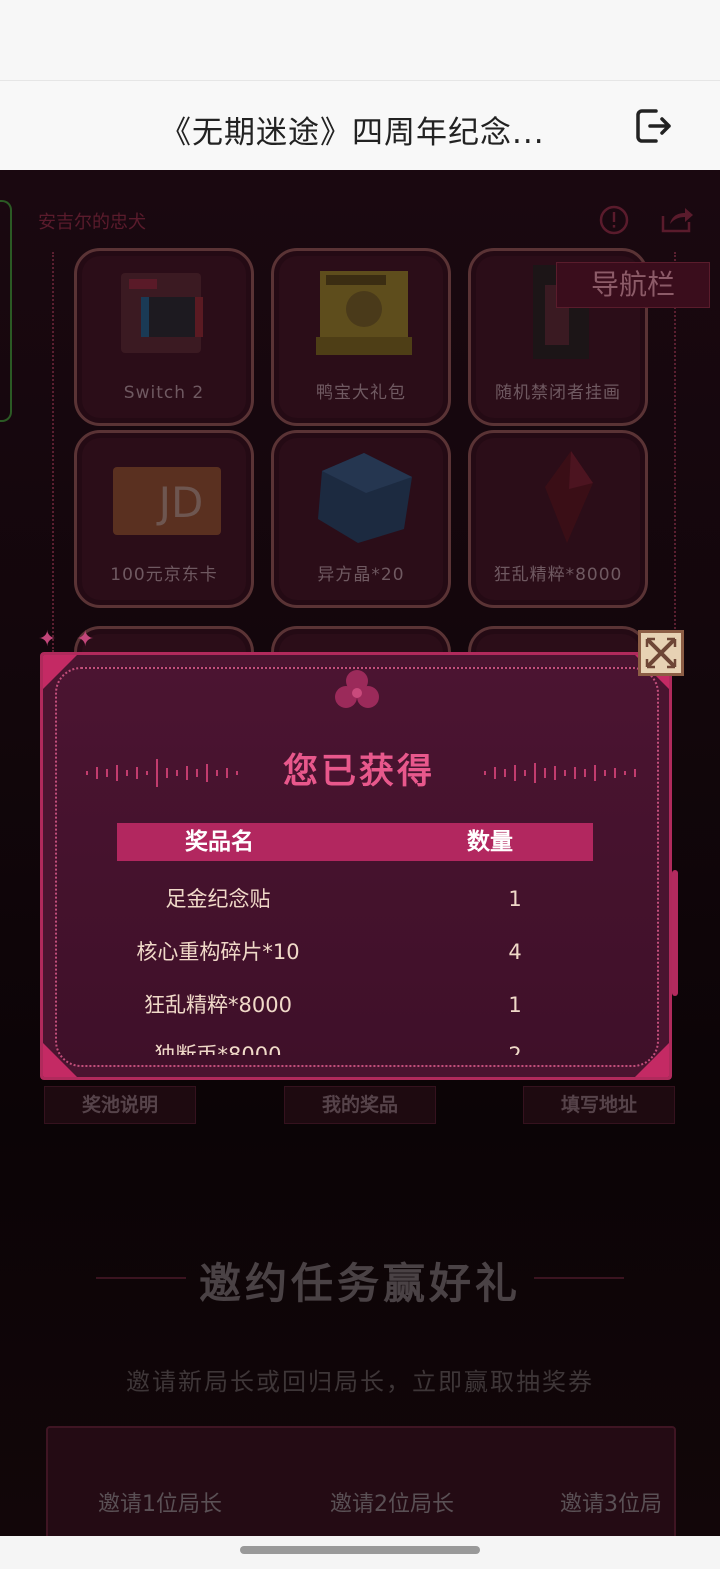 The image size is (720, 1569). What do you see at coordinates (361, 1481) in the screenshot?
I see `invite-panel` at bounding box center [361, 1481].